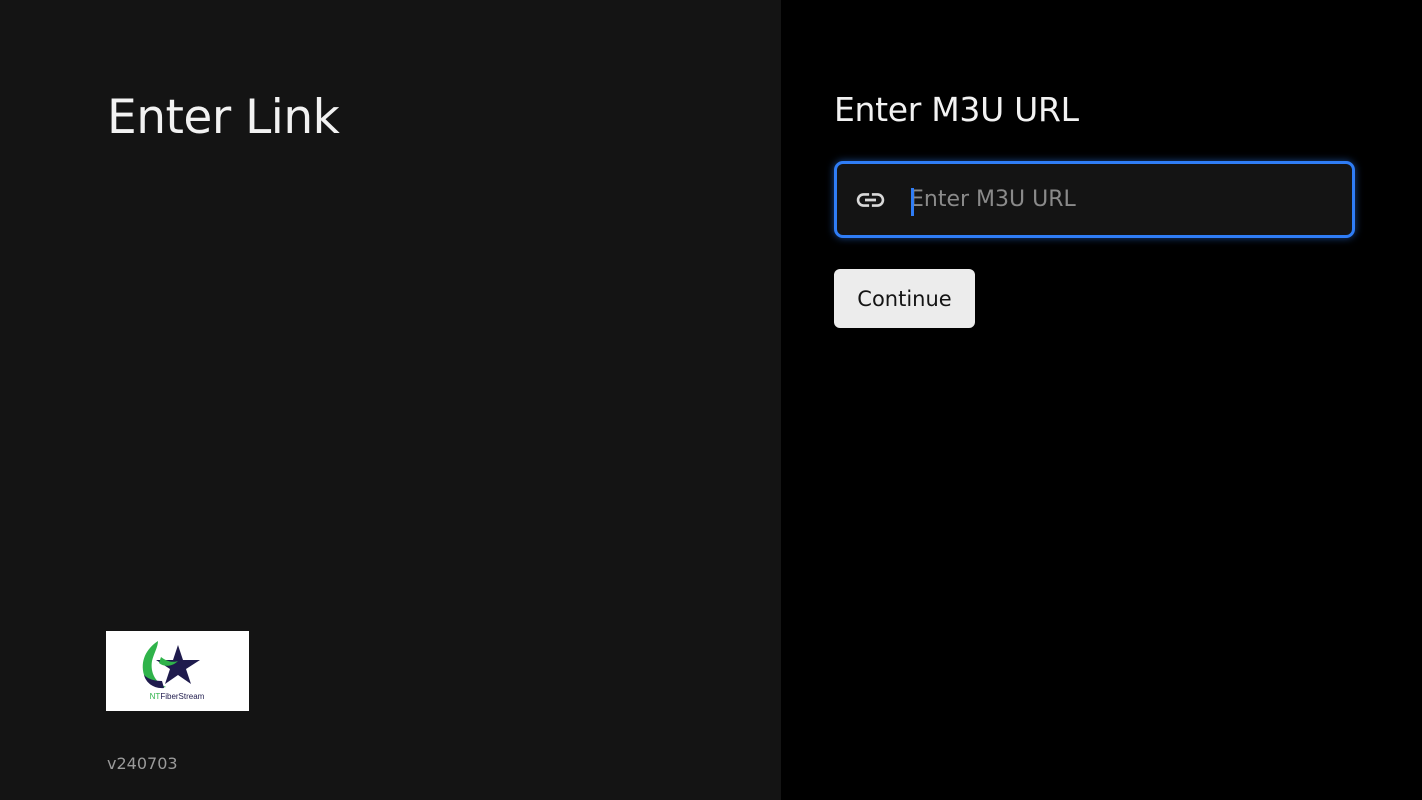  I want to click on m3u-url-input, so click(1125, 199).